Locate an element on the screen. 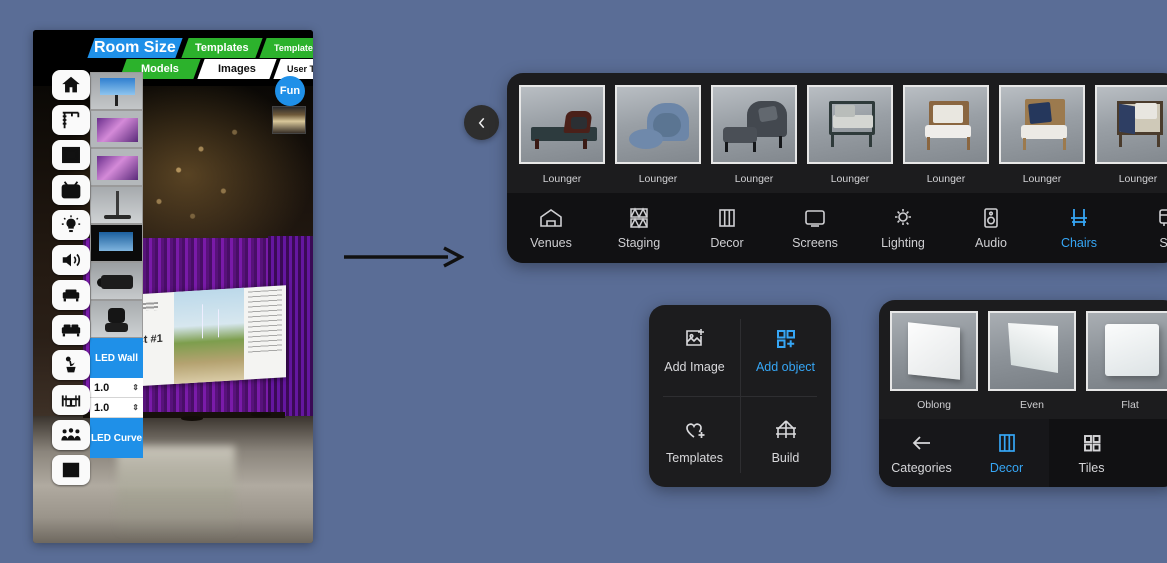 This screenshot has width=1167, height=563. tiles-icon is located at coordinates (1091, 443).